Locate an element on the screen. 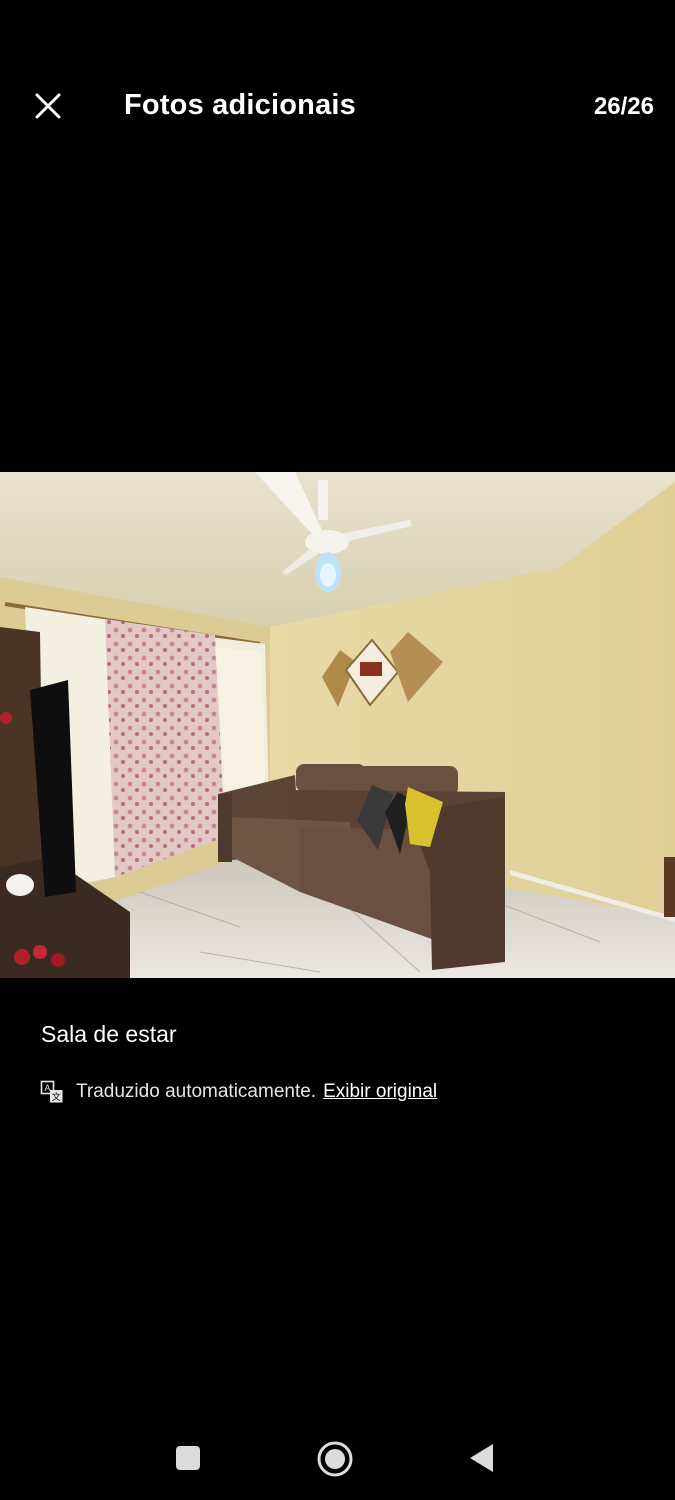  show-original-link: Exibir original is located at coordinates (380, 1092).